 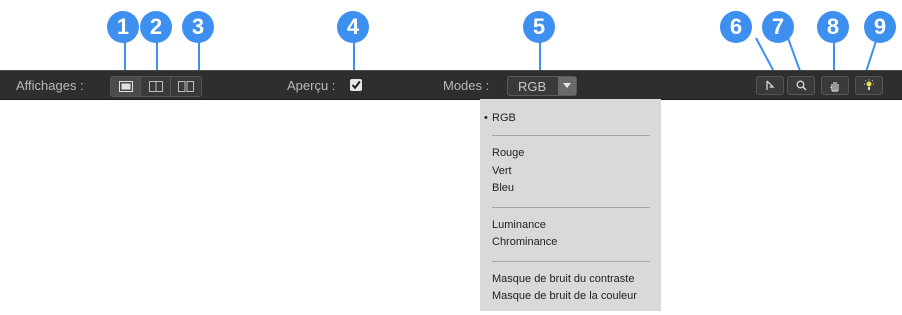 I want to click on magnifier-icon, so click(x=801, y=85).